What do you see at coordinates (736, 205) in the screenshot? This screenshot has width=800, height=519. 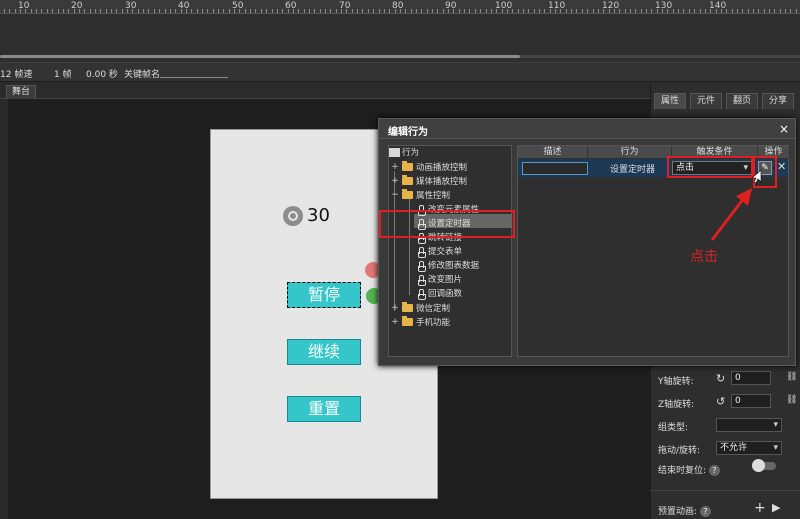 I see `annotation-arrow` at bounding box center [736, 205].